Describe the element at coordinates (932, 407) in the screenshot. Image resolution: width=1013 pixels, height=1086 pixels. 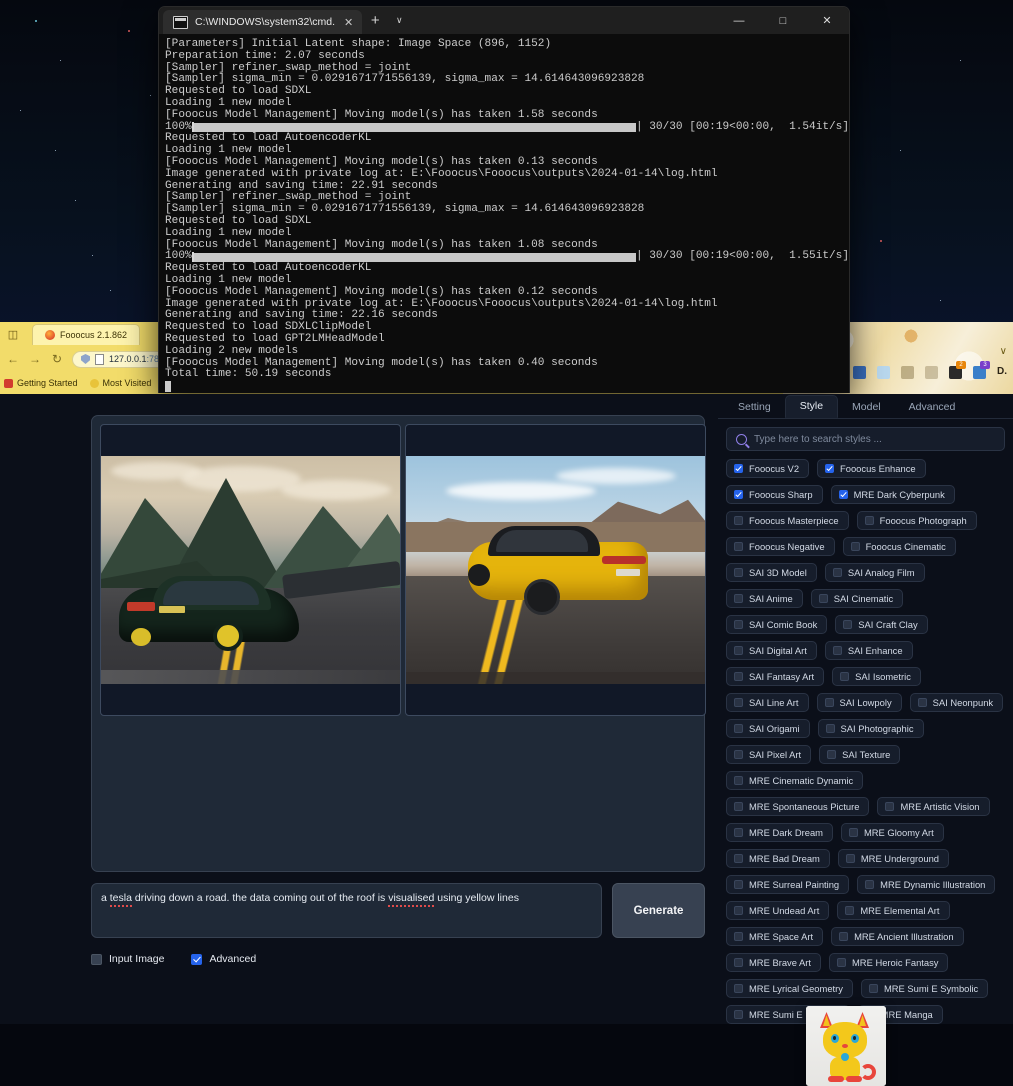
I see `tab-advanced: Advanced` at that location.